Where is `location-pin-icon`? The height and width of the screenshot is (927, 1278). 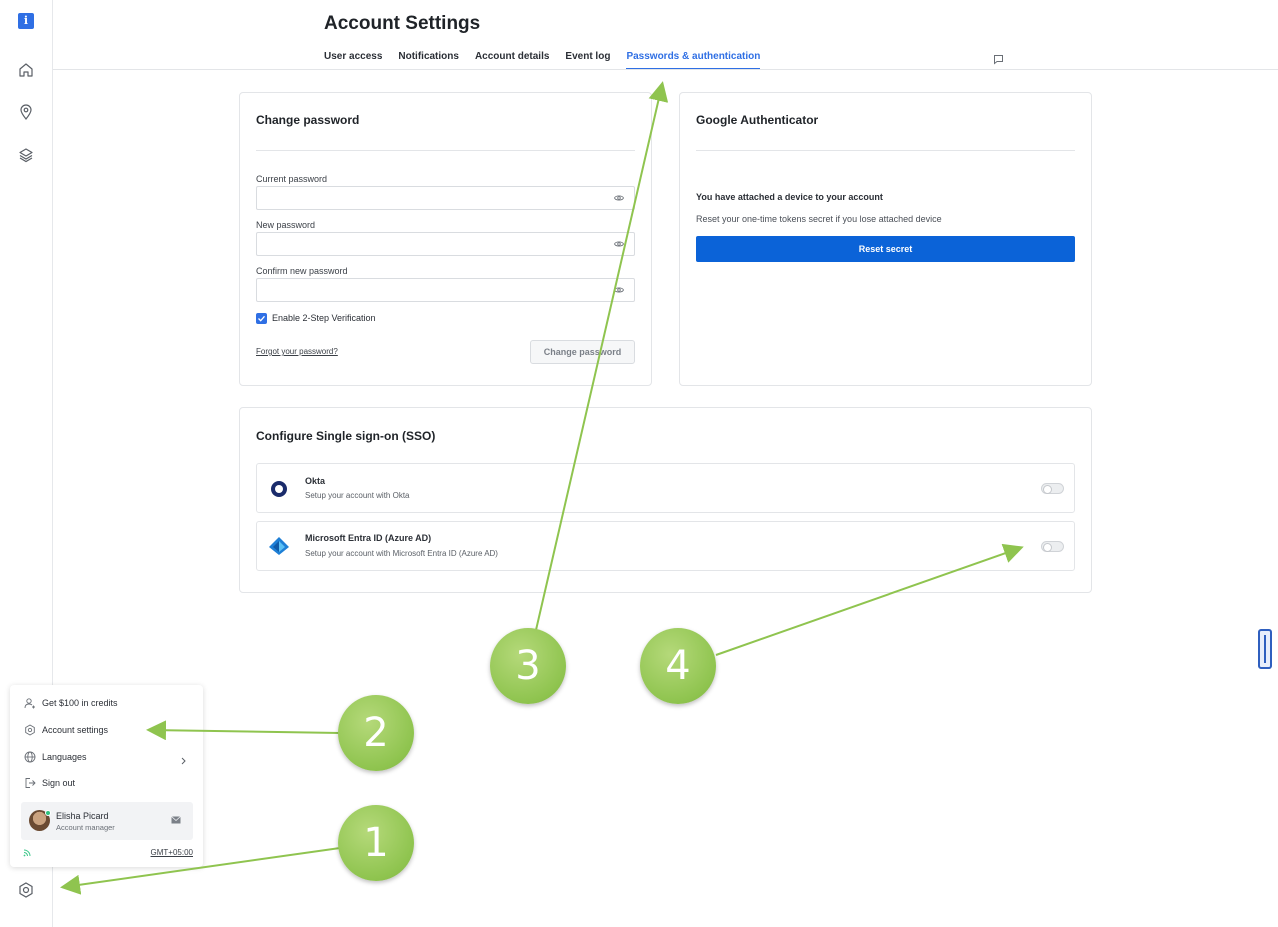
location-pin-icon is located at coordinates (26, 112).